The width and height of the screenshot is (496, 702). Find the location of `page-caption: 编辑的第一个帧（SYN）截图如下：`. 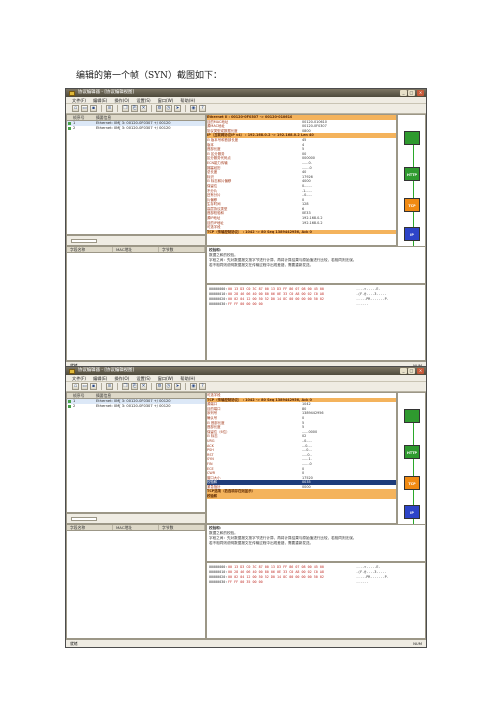

page-caption: 编辑的第一个帧（SYN）截图如下： is located at coordinates (149, 76).